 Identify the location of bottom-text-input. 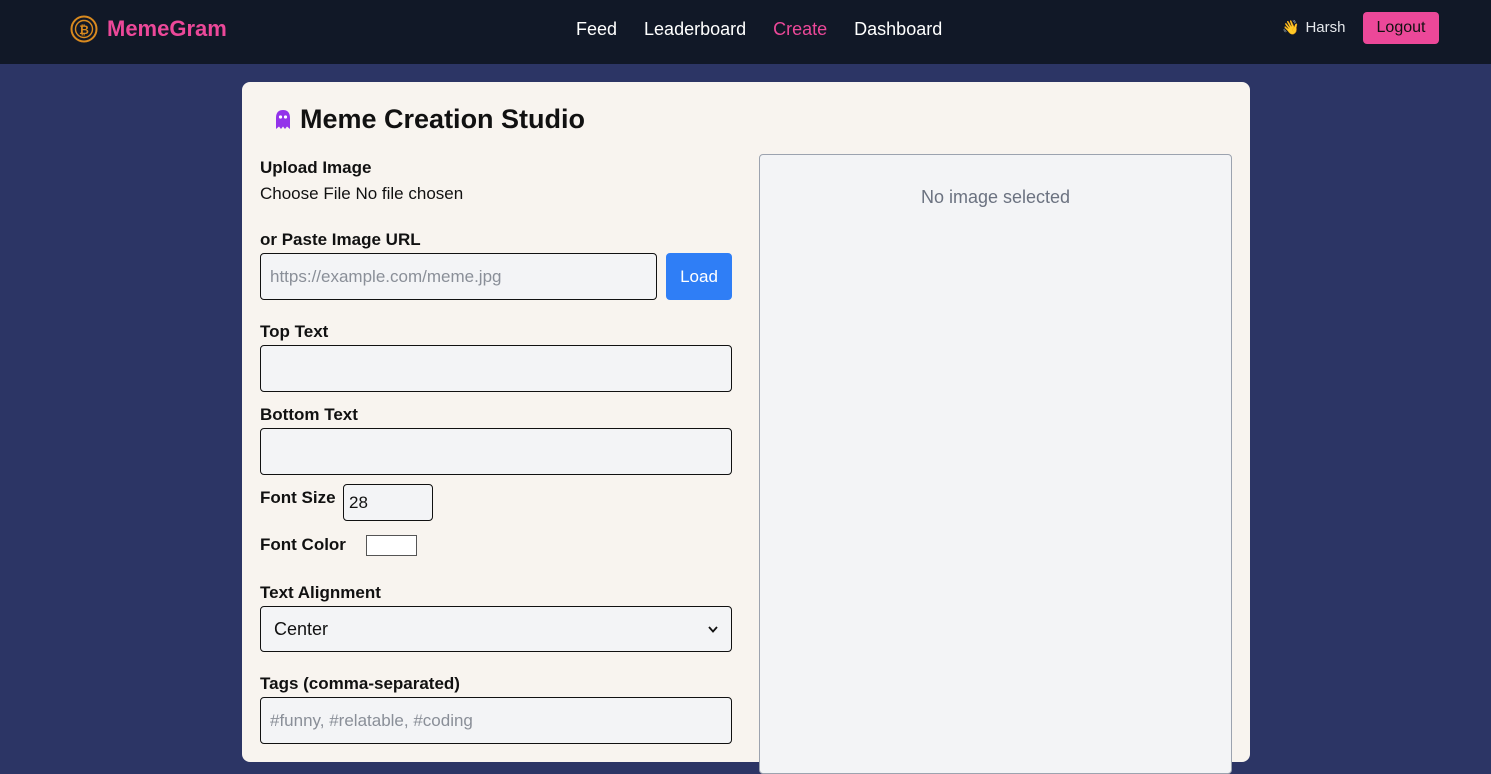
(496, 451).